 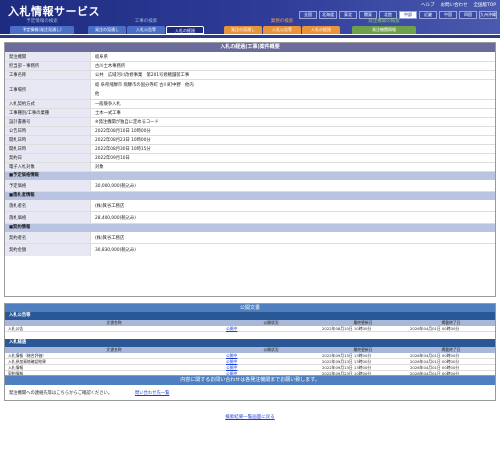 I want to click on info-row: 工事種別/工事の業種 土木一式工事, so click(x=250, y=113).